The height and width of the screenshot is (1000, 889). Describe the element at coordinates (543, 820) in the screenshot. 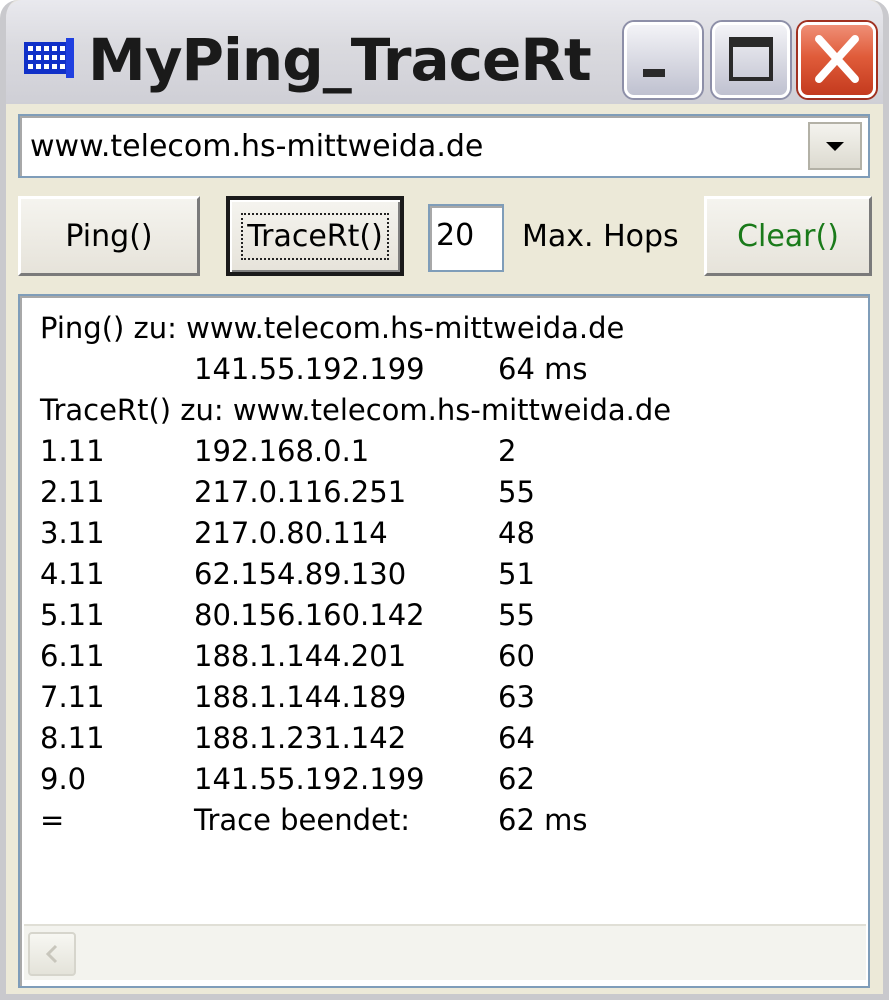

I see `output-line-col2: 62 ms` at that location.